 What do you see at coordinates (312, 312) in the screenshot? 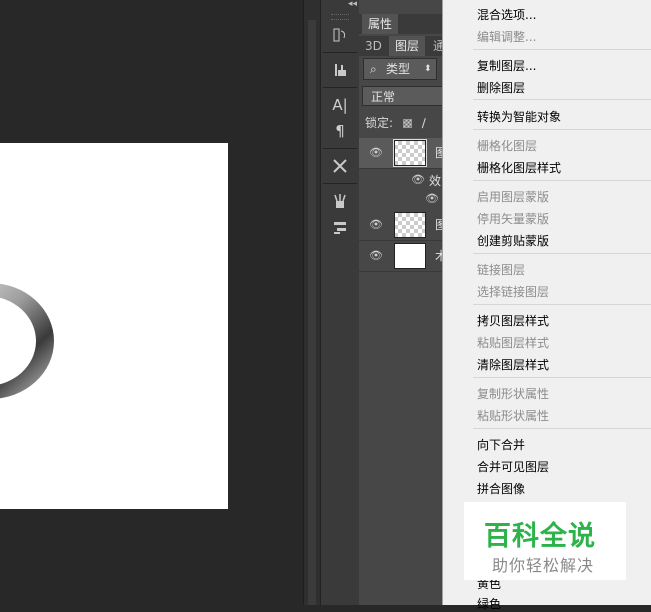
I see `scrollbar-thumb` at bounding box center [312, 312].